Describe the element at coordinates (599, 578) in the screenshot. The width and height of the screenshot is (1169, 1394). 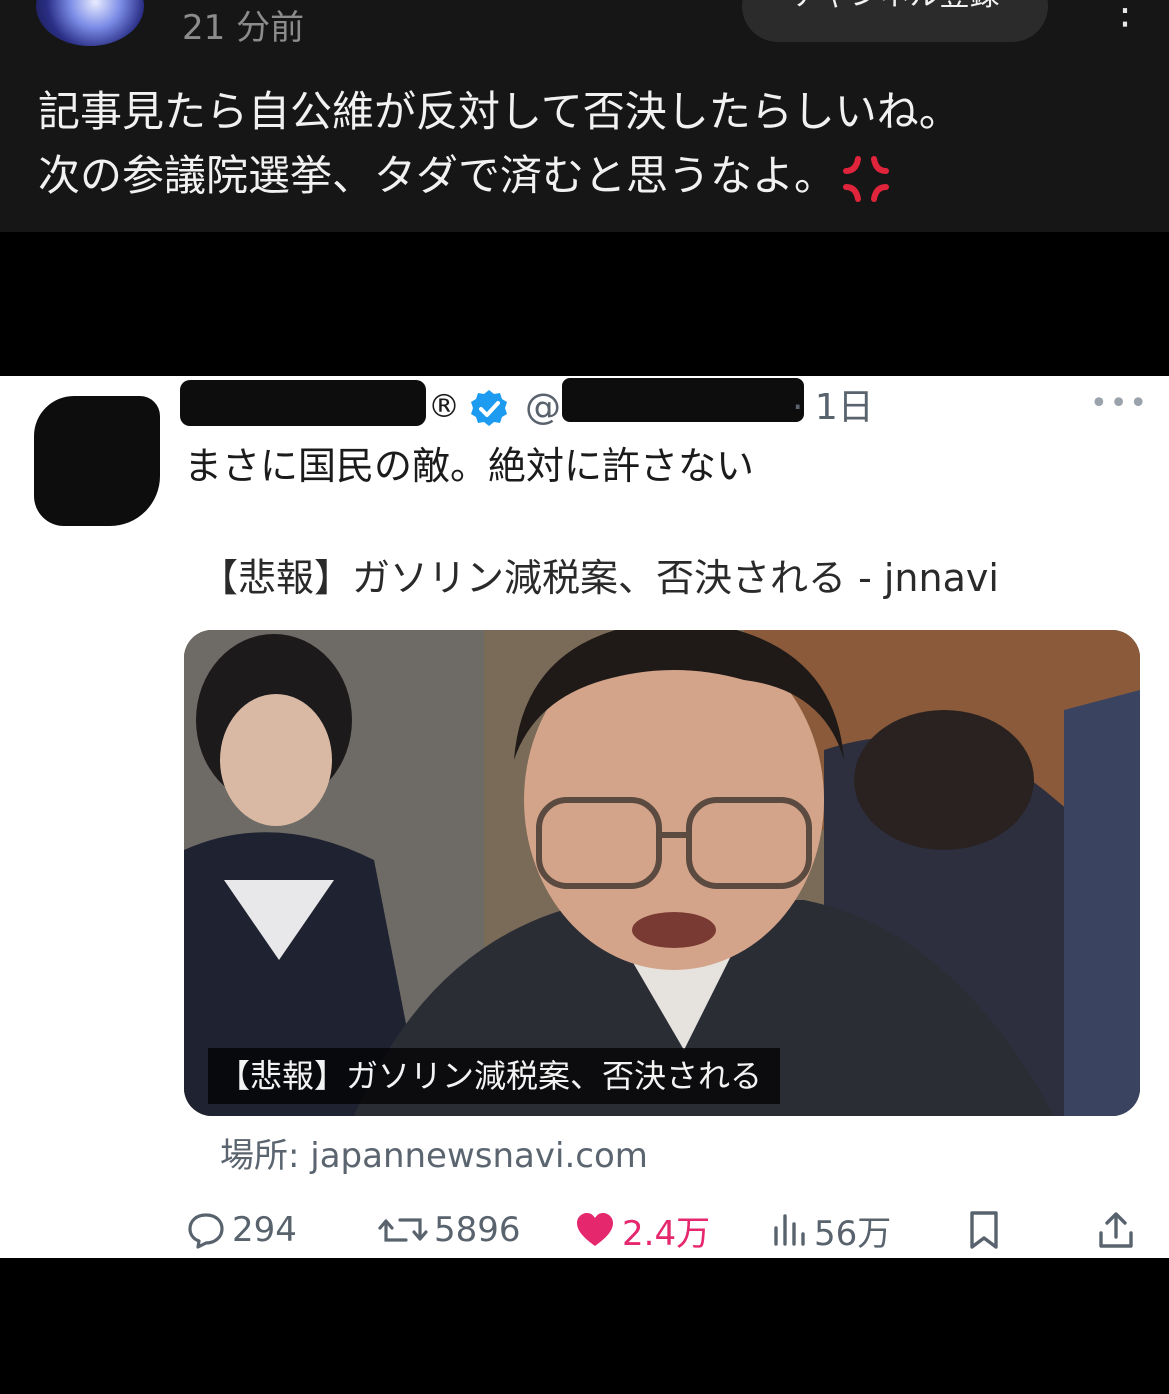
I see `link-title: 【悲報】ガソリン減税案、否決される - jnnavi` at that location.